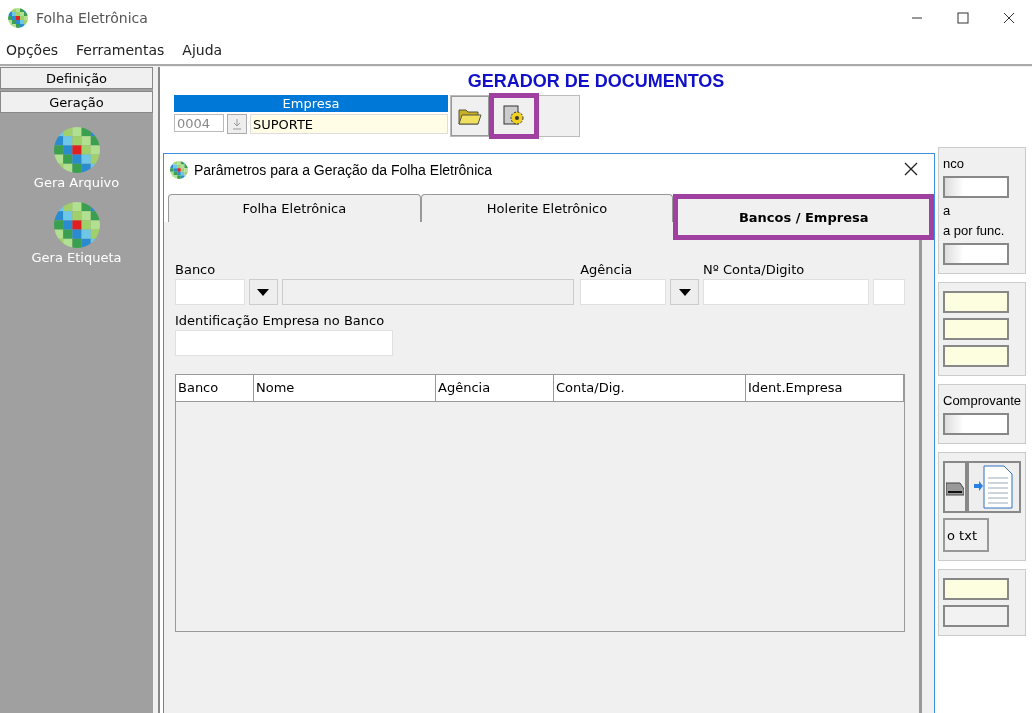 This screenshot has height=713, width=1032. Describe the element at coordinates (294, 208) in the screenshot. I see `tab: Folha Eletrônica` at that location.